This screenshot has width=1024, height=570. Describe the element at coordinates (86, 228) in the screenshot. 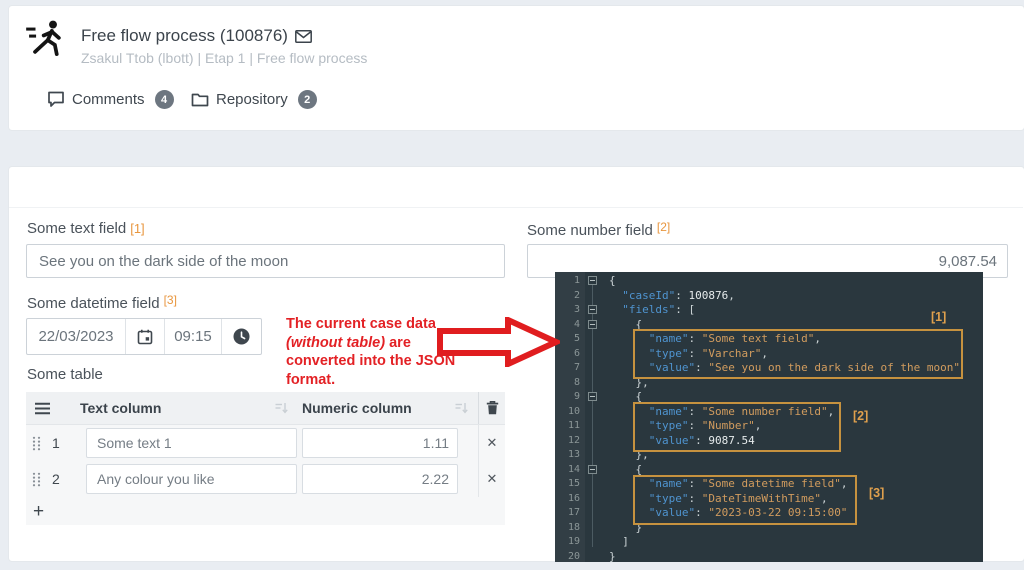

I see `text-field-label: Some text field [1]` at that location.